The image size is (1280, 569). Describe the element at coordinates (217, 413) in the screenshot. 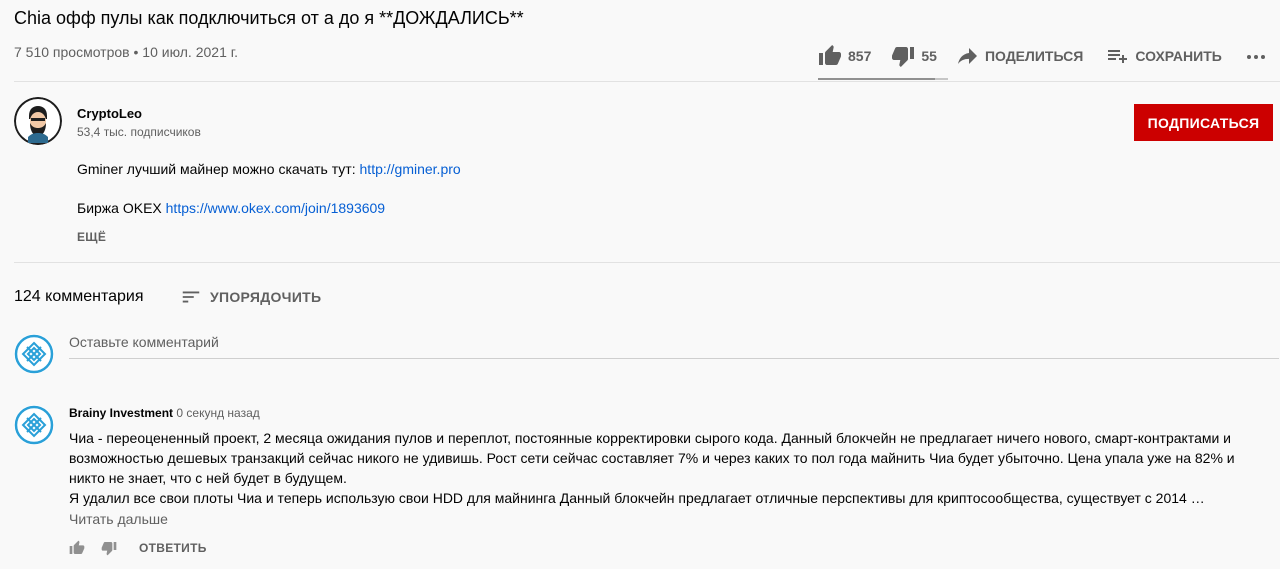

I see `comment-time: 0 секунд назад` at that location.